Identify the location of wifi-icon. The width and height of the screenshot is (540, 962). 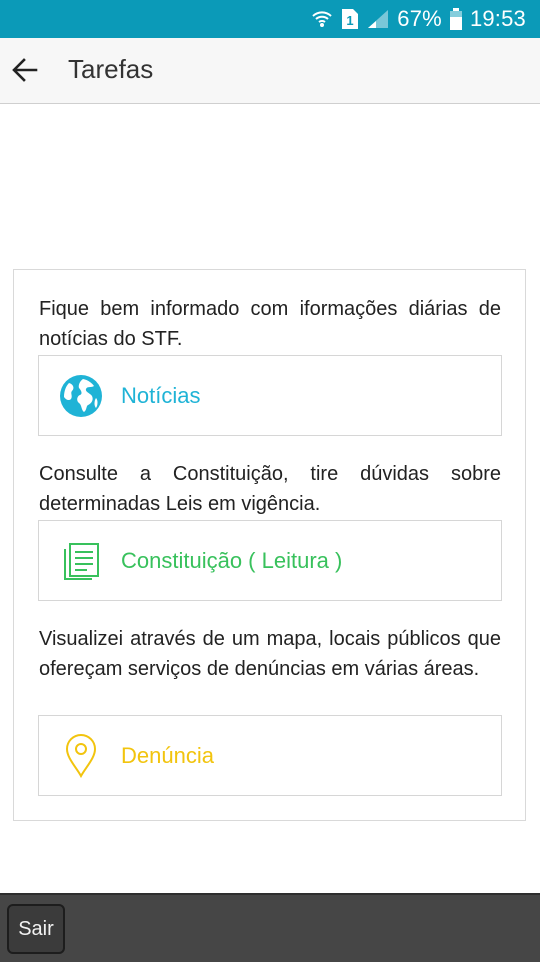
(322, 19).